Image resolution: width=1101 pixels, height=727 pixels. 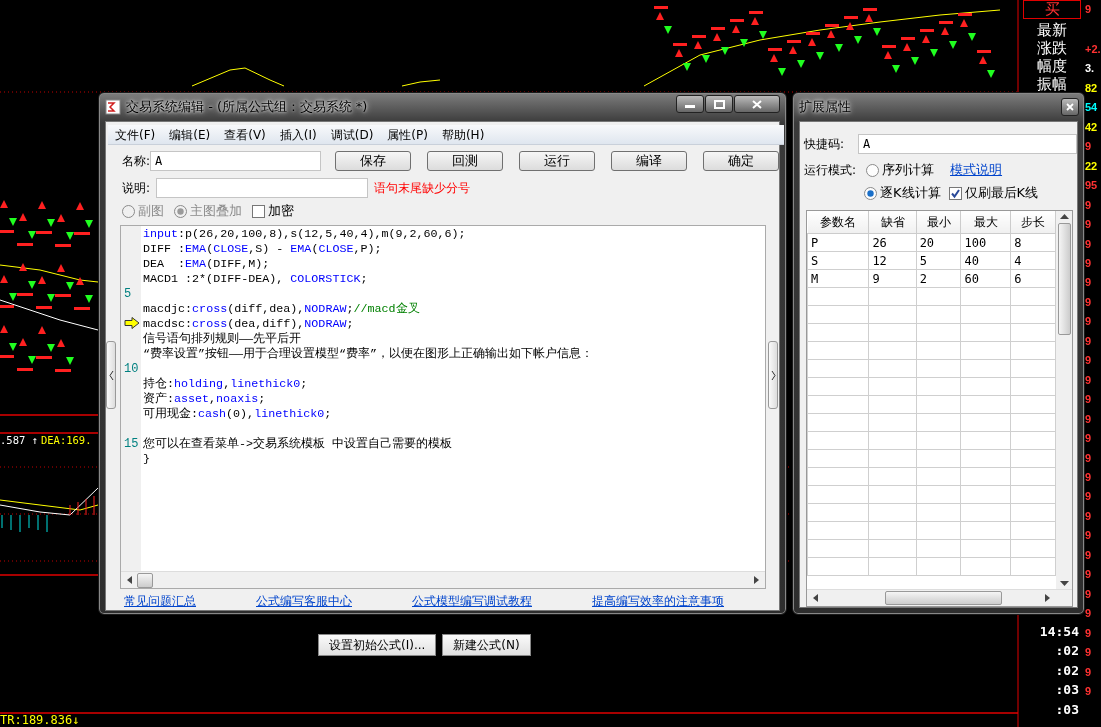 I want to click on name-field: A, so click(x=235, y=161).